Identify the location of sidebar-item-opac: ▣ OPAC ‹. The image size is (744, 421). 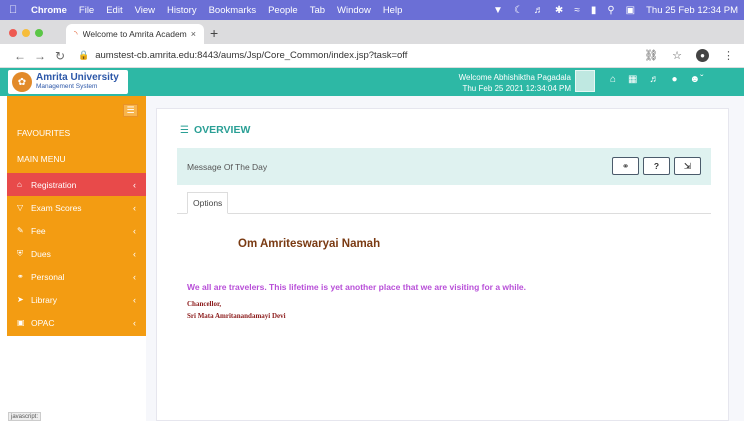
(76, 322).